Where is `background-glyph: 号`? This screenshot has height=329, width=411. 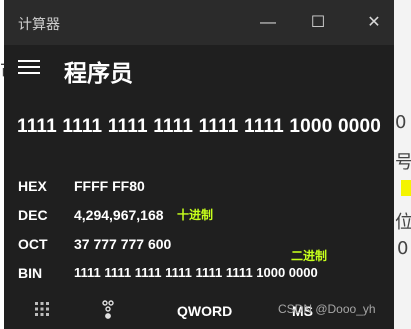 background-glyph: 号 is located at coordinates (403, 162).